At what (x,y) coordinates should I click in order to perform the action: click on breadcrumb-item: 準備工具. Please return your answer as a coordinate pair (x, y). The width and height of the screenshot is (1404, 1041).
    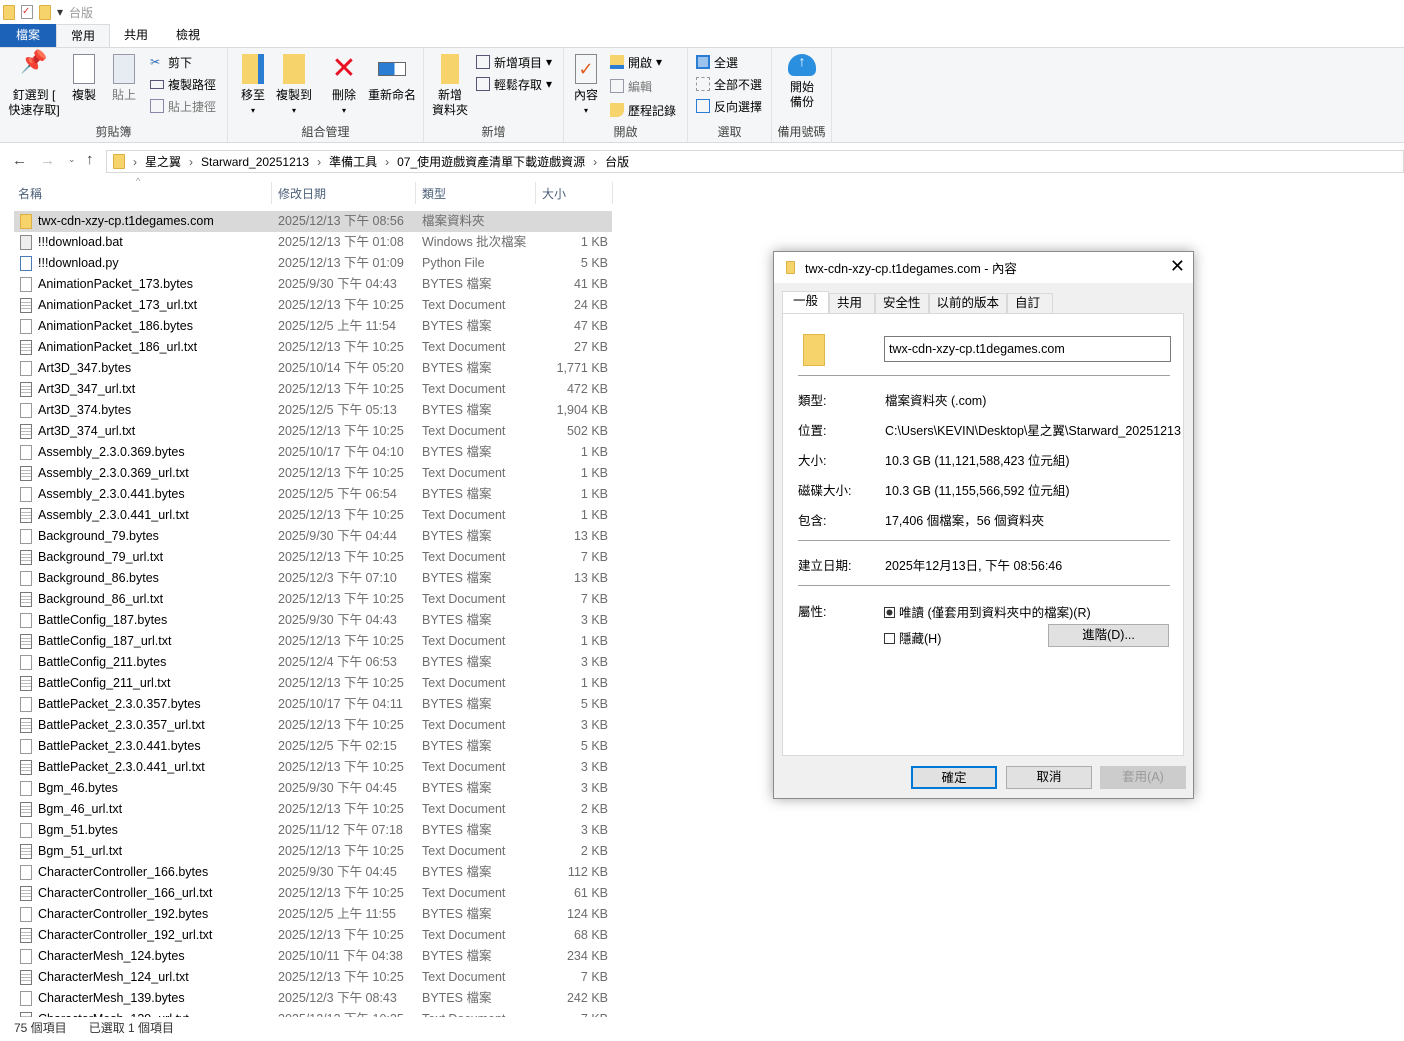
    Looking at the image, I should click on (353, 161).